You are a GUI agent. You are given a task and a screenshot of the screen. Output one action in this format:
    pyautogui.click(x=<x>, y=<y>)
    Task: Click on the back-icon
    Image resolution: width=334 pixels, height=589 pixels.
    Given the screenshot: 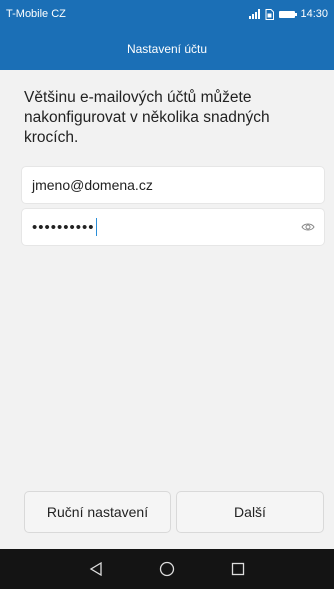 What is the action you would take?
    pyautogui.click(x=96, y=569)
    